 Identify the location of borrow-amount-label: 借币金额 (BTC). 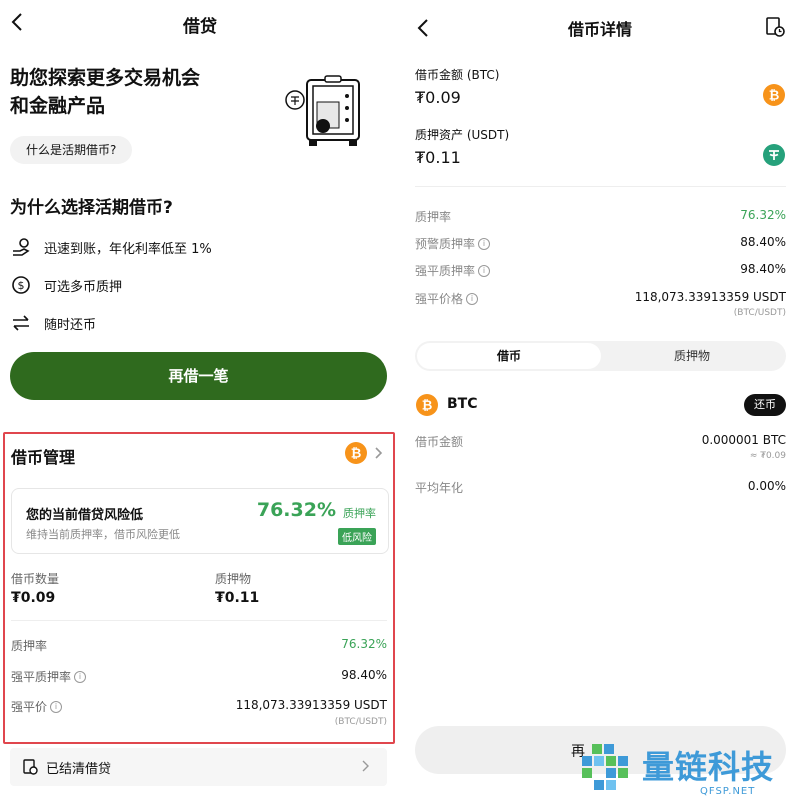
(457, 75).